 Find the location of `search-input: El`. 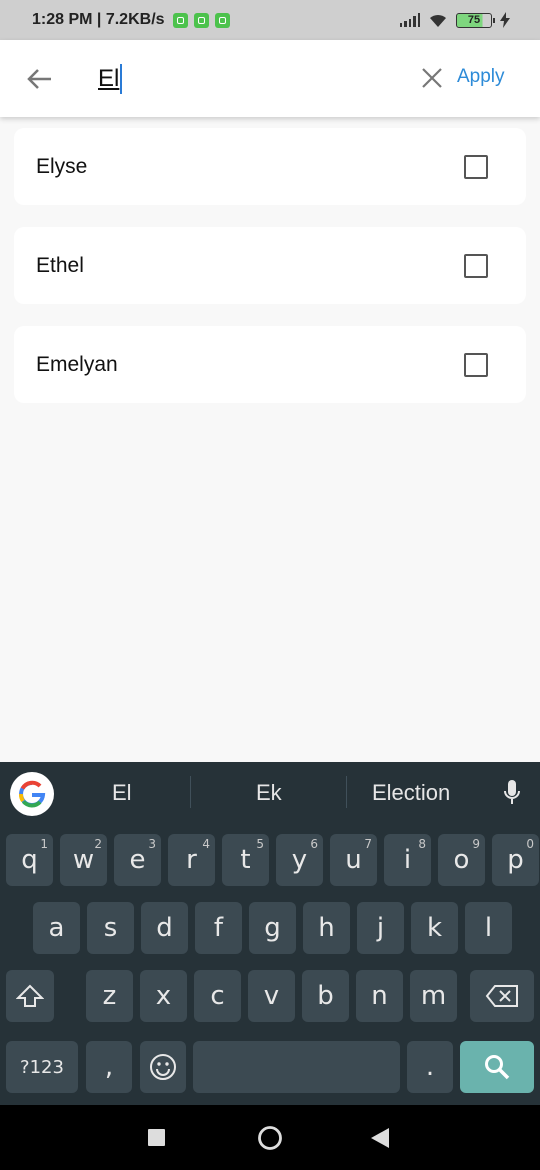

search-input: El is located at coordinates (110, 78).